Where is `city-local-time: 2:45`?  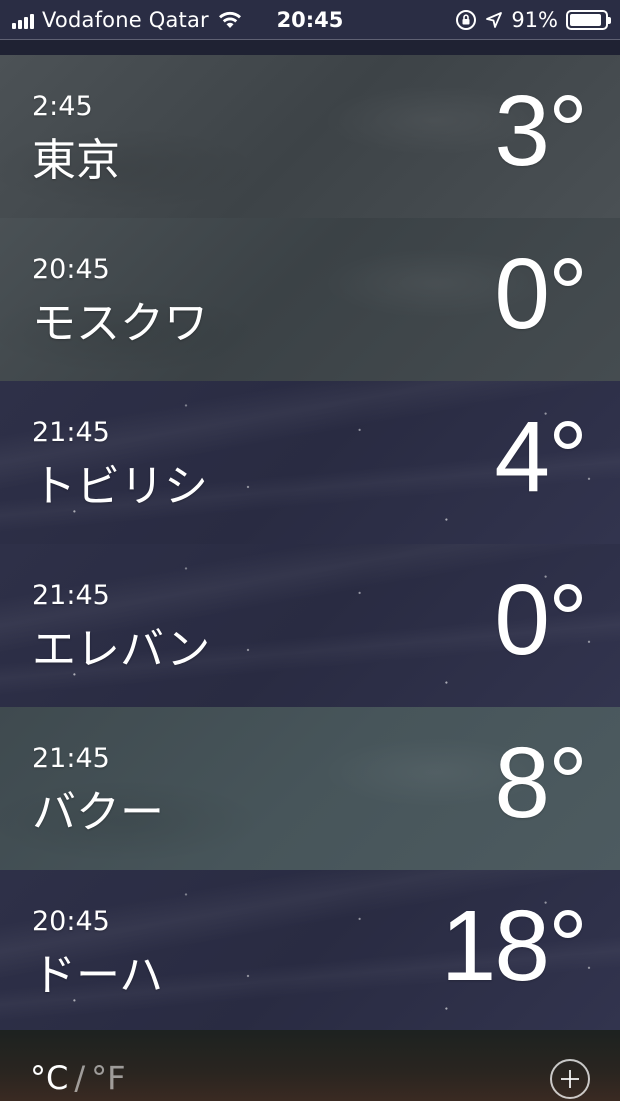
city-local-time: 2:45 is located at coordinates (62, 106).